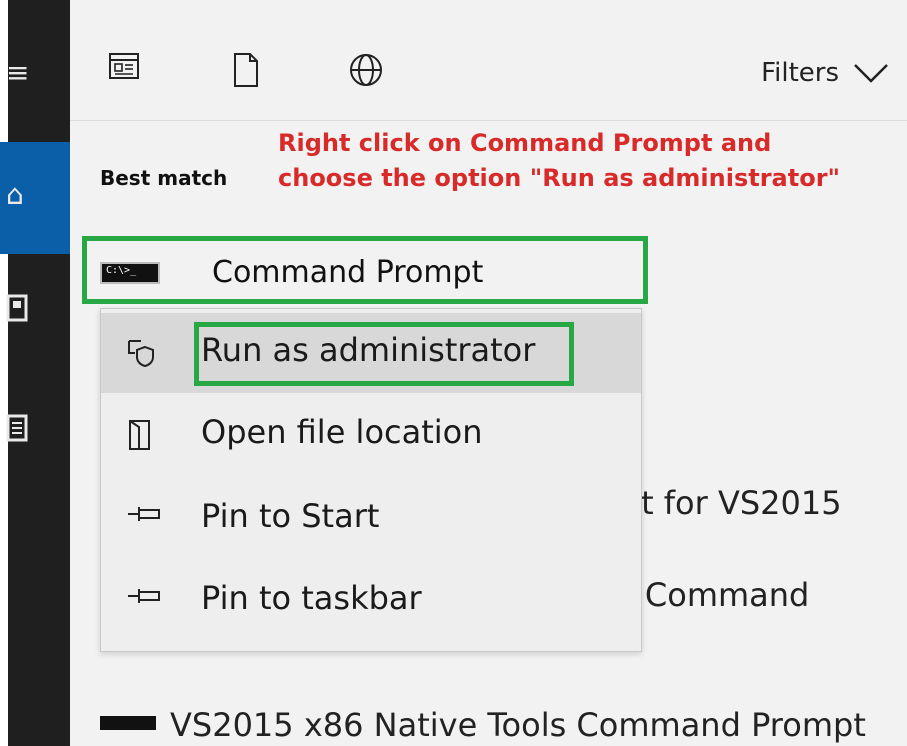 This screenshot has height=746, width=907. What do you see at coordinates (21, 72) in the screenshot?
I see `hamburger-menu-icon: ≡` at bounding box center [21, 72].